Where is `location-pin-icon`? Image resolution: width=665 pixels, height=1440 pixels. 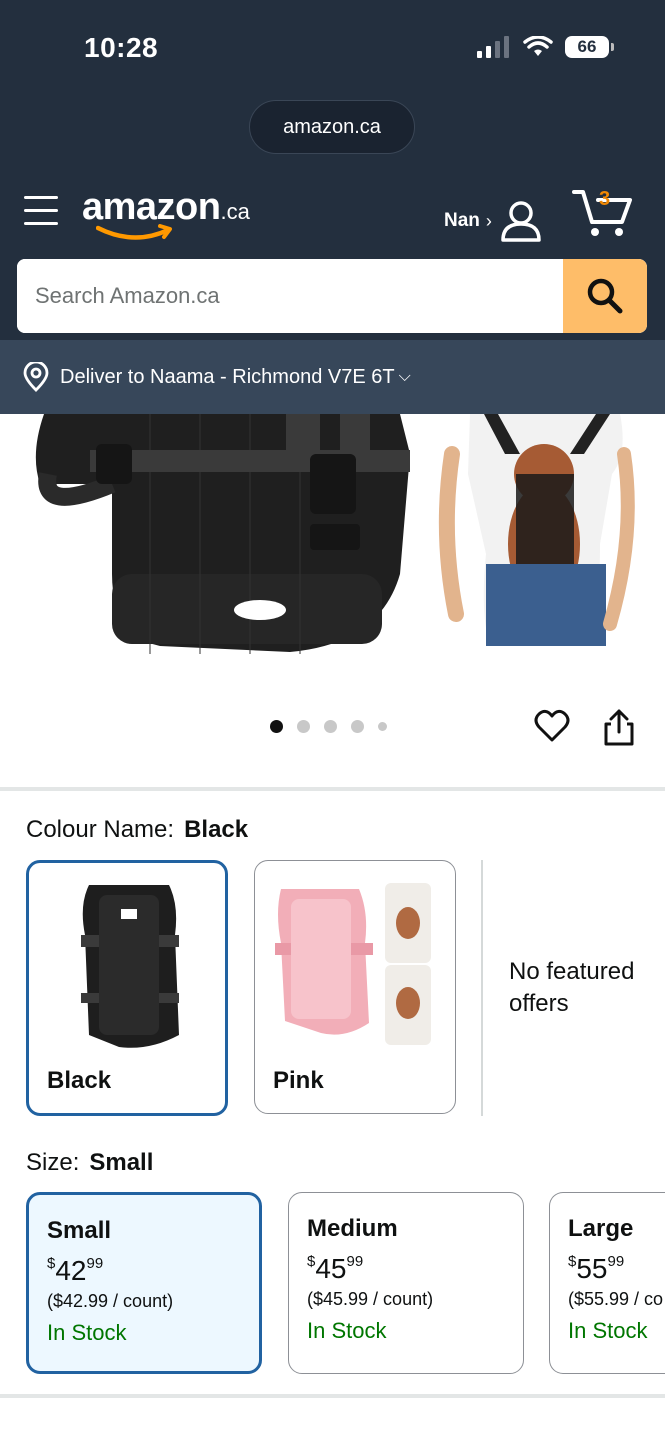 location-pin-icon is located at coordinates (36, 377).